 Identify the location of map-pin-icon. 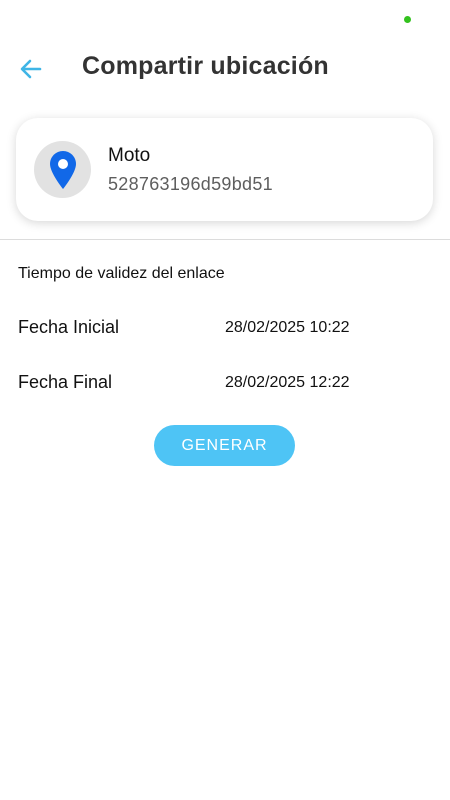
(62, 169).